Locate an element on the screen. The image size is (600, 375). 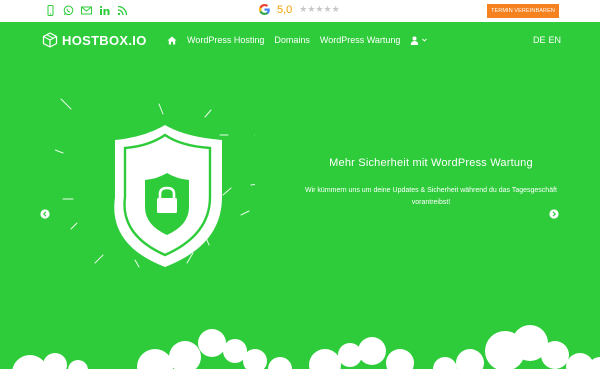
user-menu is located at coordinates (419, 40).